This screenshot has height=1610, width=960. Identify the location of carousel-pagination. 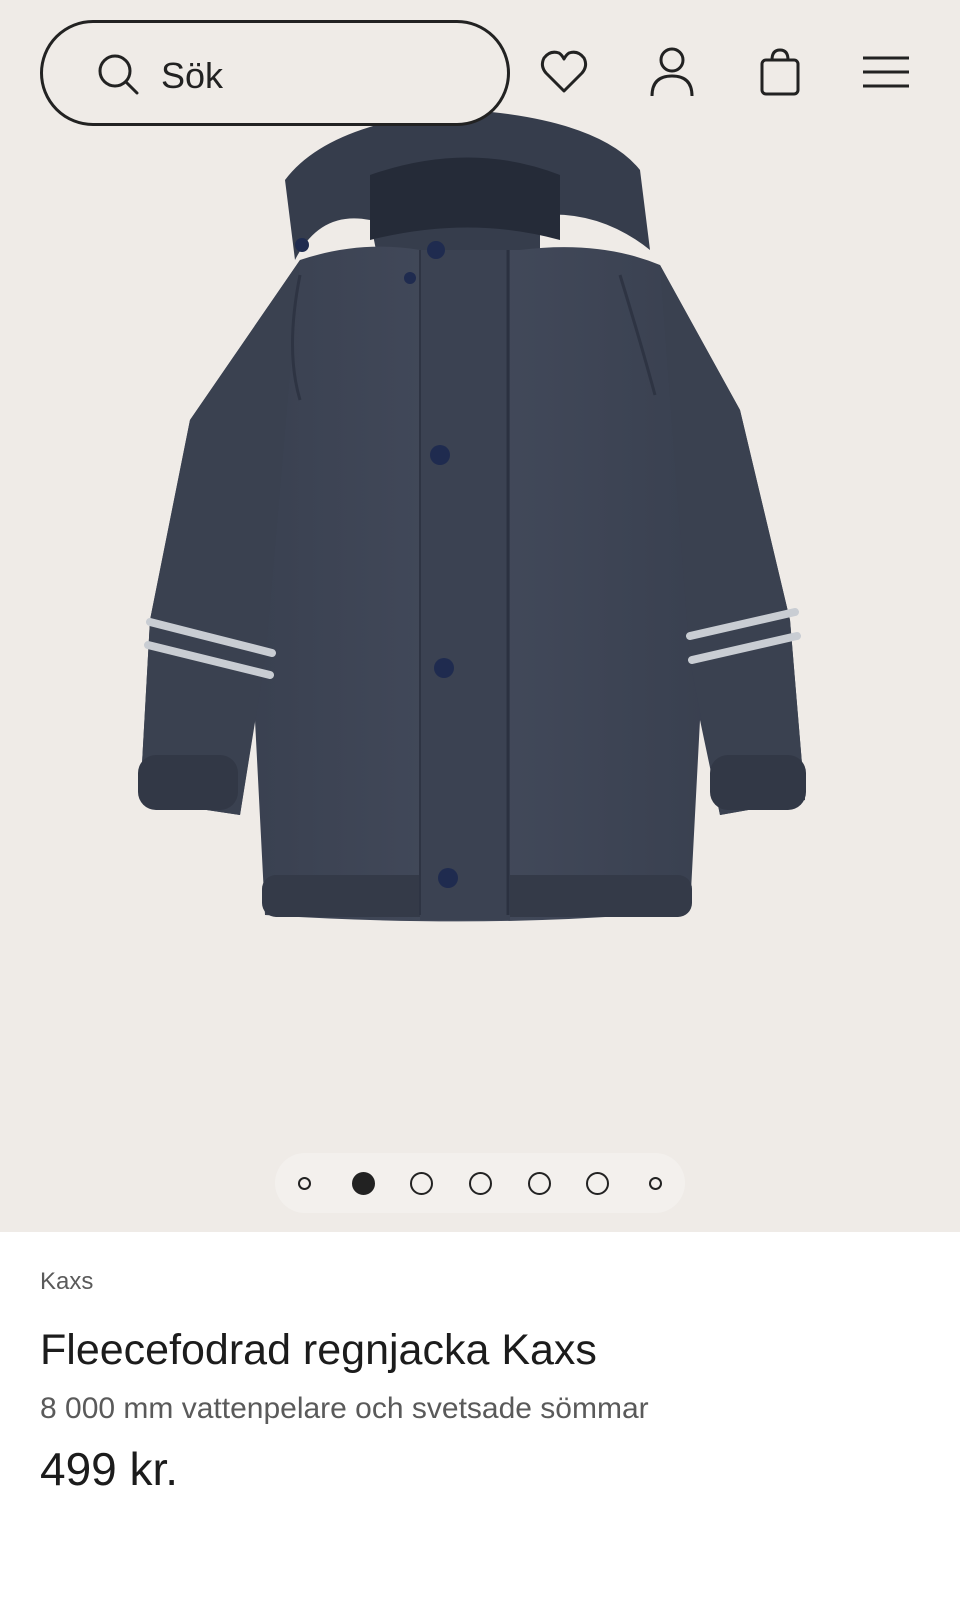
(480, 1183).